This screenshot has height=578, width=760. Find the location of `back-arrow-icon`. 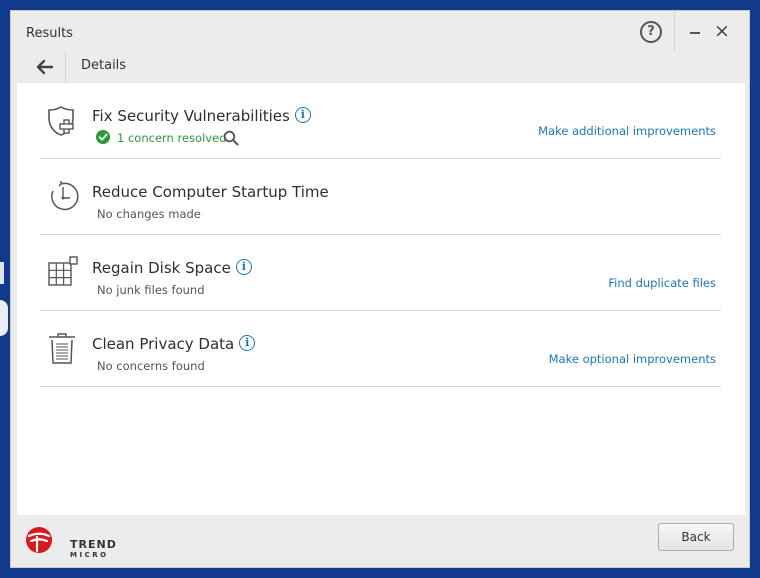

back-arrow-icon is located at coordinates (44, 67).